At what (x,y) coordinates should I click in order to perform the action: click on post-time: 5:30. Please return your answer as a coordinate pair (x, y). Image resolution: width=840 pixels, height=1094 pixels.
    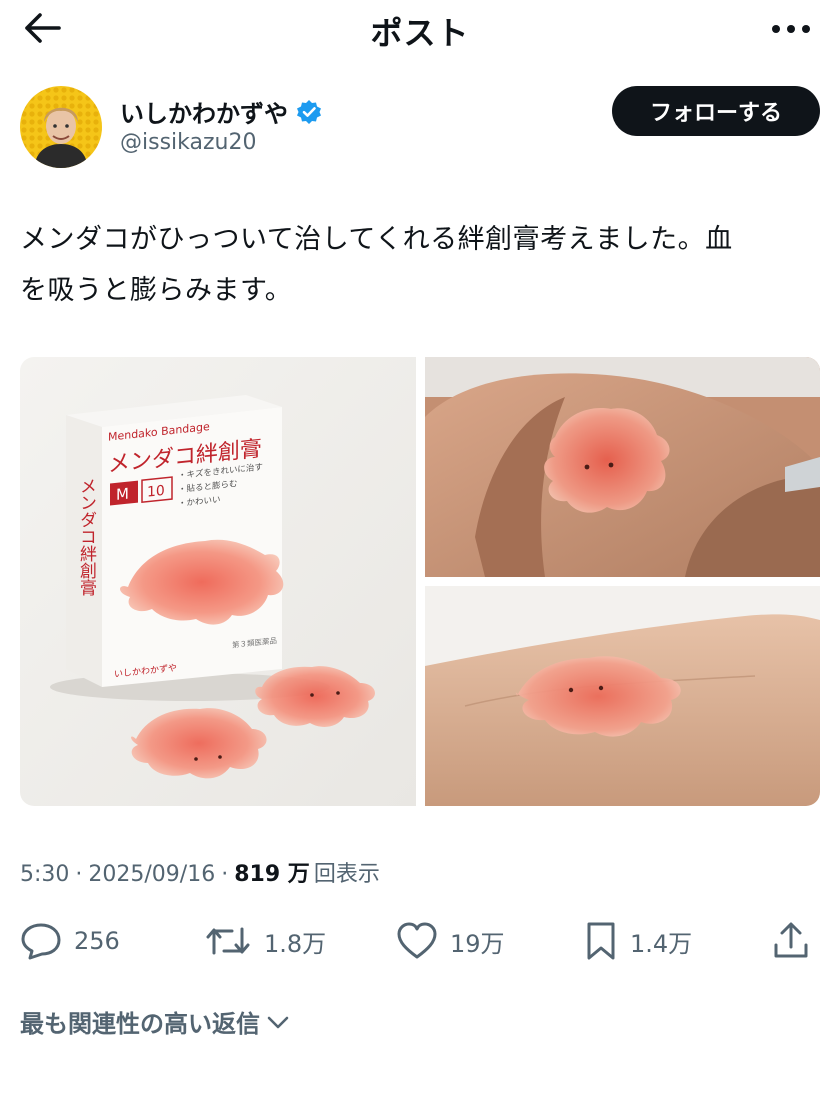
    Looking at the image, I should click on (45, 874).